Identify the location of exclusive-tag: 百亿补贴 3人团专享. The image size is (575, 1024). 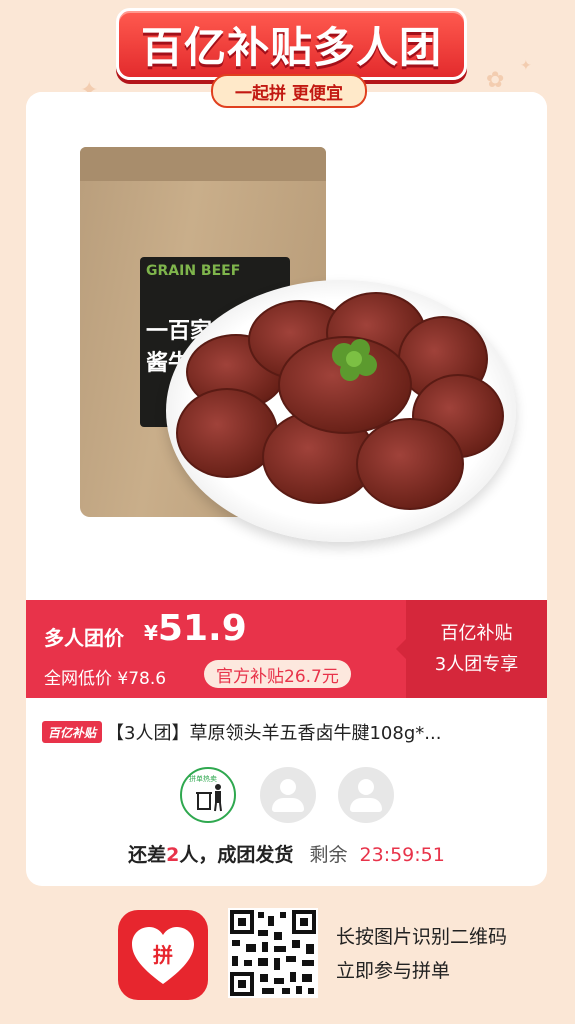
(471, 649).